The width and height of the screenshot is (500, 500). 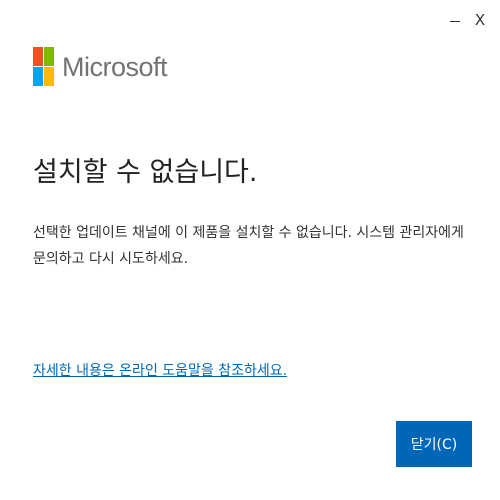 What do you see at coordinates (49, 56) in the screenshot?
I see `logo-square-green` at bounding box center [49, 56].